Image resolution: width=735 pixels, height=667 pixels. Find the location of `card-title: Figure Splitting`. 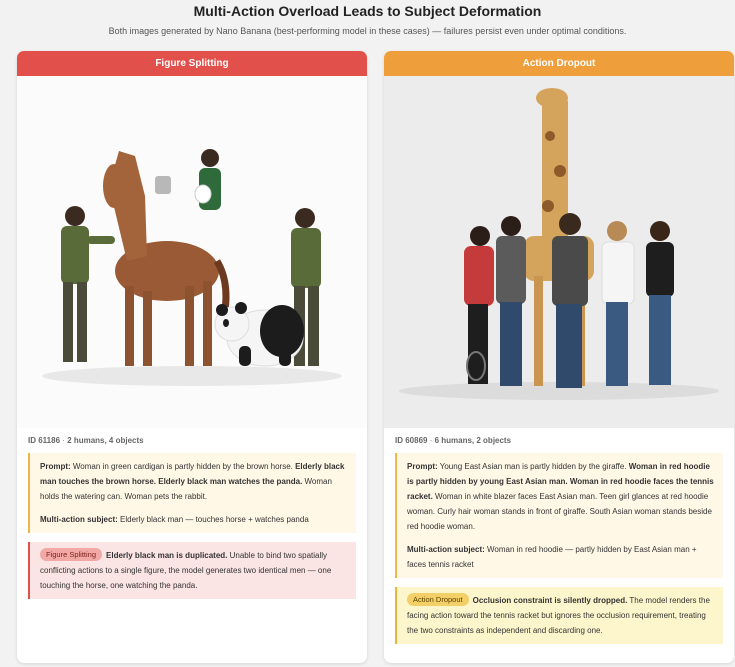

card-title: Figure Splitting is located at coordinates (192, 63).